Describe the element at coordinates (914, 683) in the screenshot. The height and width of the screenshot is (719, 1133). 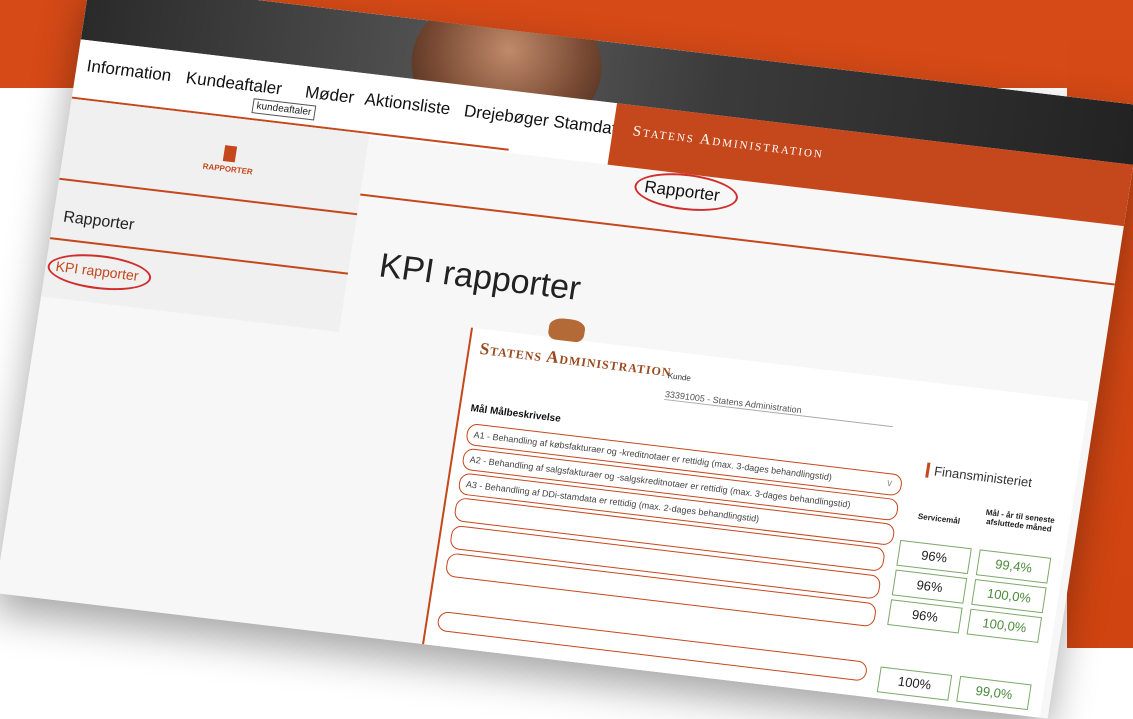
I see `servicemal-extra: 100%` at that location.